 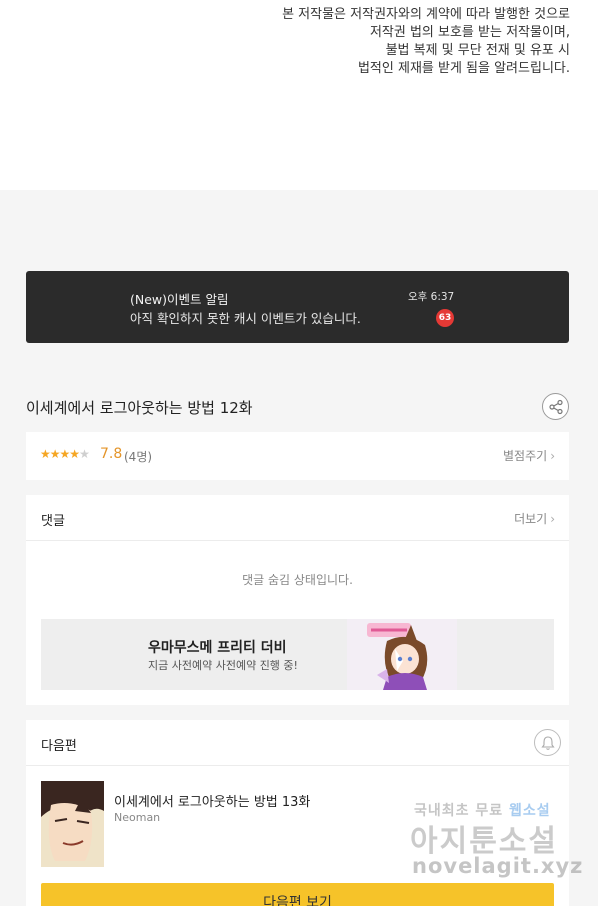 I want to click on next-episode-thumbnail, so click(x=72, y=824).